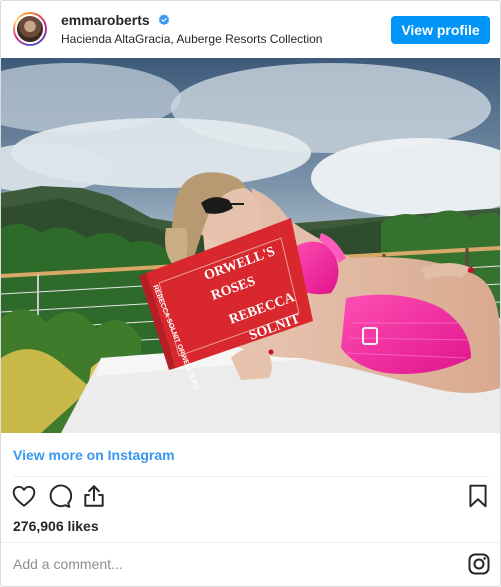  I want to click on username: emmaroberts, so click(115, 20).